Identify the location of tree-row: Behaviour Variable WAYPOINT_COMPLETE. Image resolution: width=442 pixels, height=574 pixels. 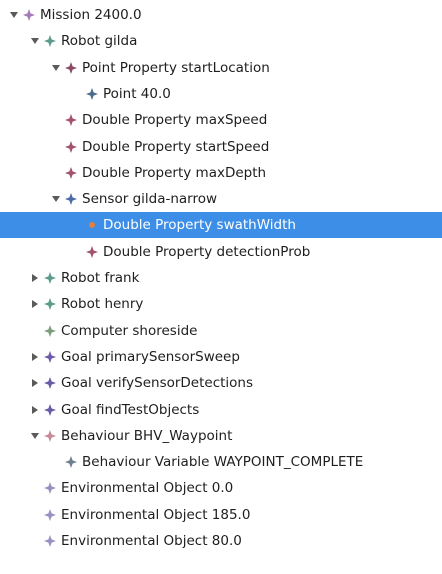
(221, 462).